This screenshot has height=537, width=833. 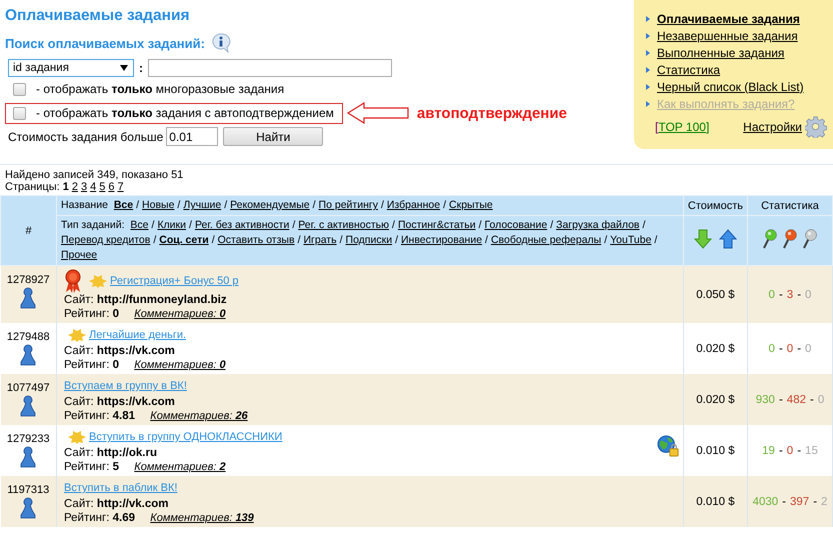 What do you see at coordinates (344, 225) in the screenshot?
I see `filter-link: Рег. с активностью` at bounding box center [344, 225].